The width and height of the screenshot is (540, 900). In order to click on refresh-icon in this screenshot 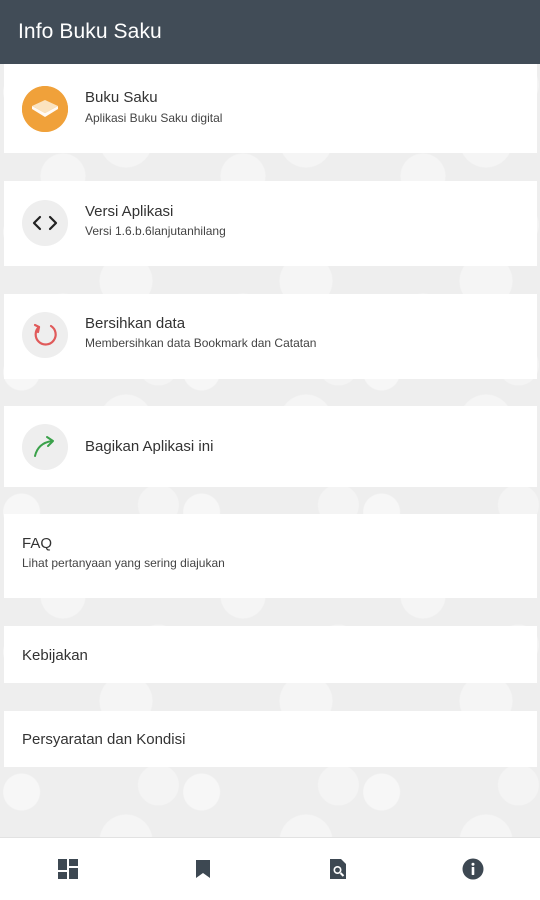, I will do `click(45, 335)`.